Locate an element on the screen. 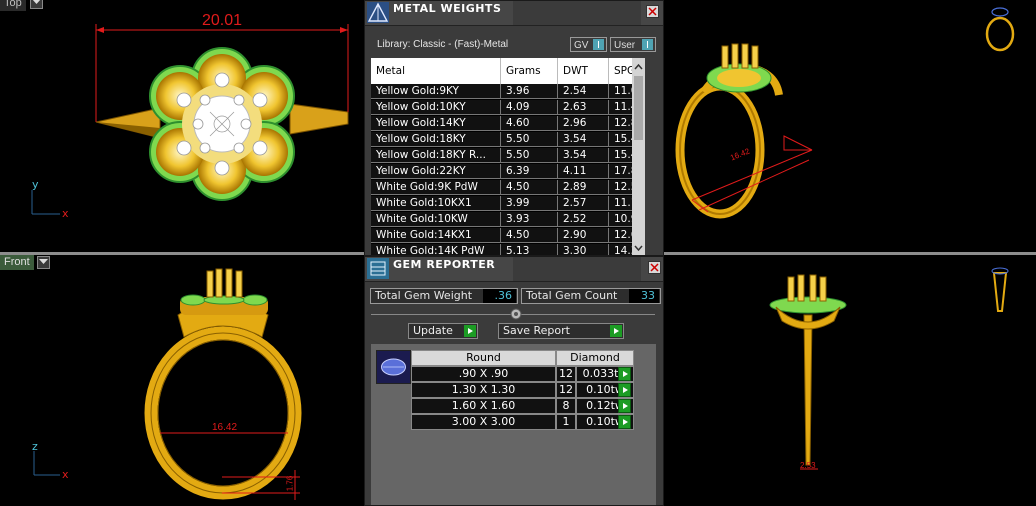  column-header-shape: Round is located at coordinates (483, 358).